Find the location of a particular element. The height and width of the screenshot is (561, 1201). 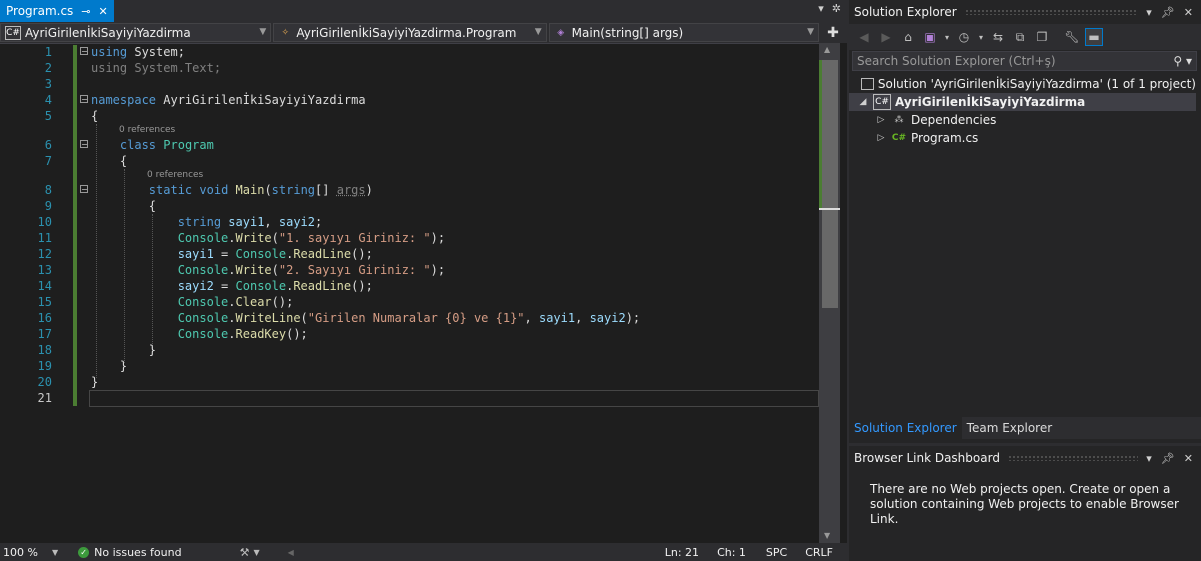

line-number: 1 is located at coordinates (48, 52).